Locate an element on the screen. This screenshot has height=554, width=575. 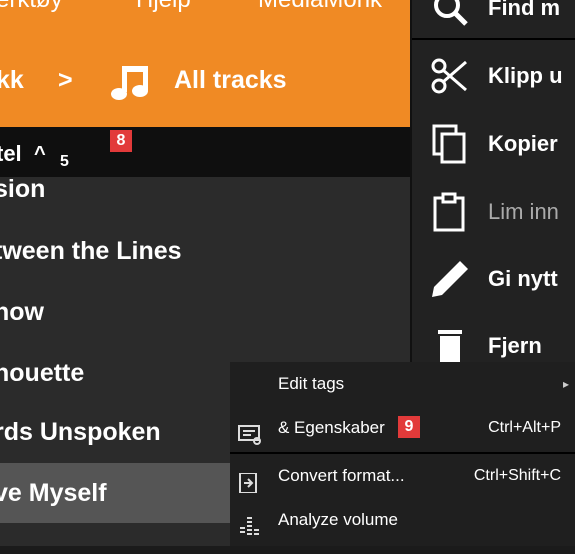
convert-icon is located at coordinates (250, 480).